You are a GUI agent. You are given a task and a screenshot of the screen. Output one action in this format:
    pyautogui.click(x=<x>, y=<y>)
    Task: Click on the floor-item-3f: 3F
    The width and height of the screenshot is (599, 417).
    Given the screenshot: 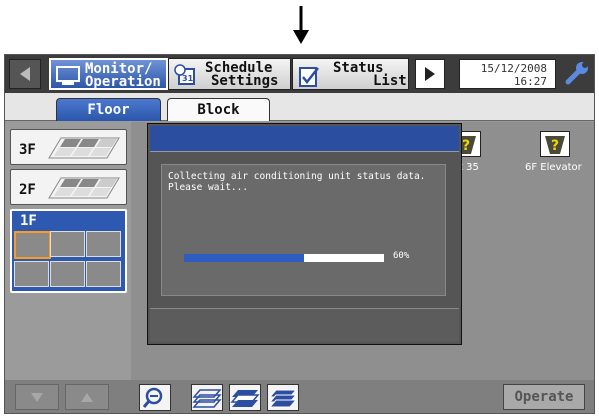 What is the action you would take?
    pyautogui.click(x=68, y=147)
    